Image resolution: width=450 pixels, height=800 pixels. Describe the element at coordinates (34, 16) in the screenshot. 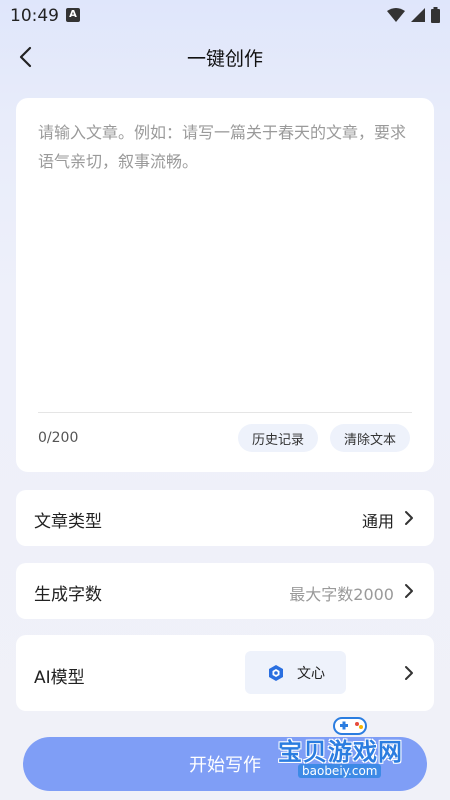

I see `status-time: 10:49` at that location.